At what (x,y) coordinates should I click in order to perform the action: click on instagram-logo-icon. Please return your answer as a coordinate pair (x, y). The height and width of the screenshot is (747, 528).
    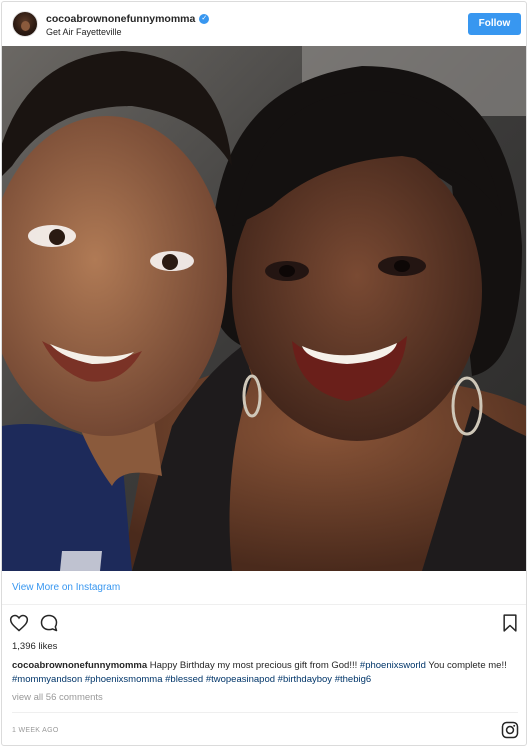
    Looking at the image, I should click on (510, 730).